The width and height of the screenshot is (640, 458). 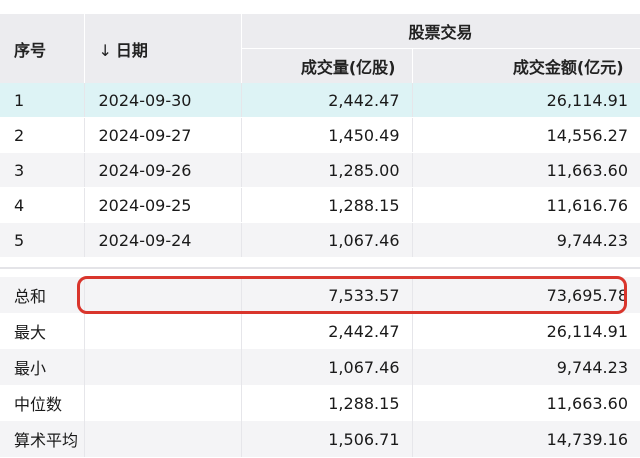 What do you see at coordinates (42, 331) in the screenshot?
I see `summary-label: 最大` at bounding box center [42, 331].